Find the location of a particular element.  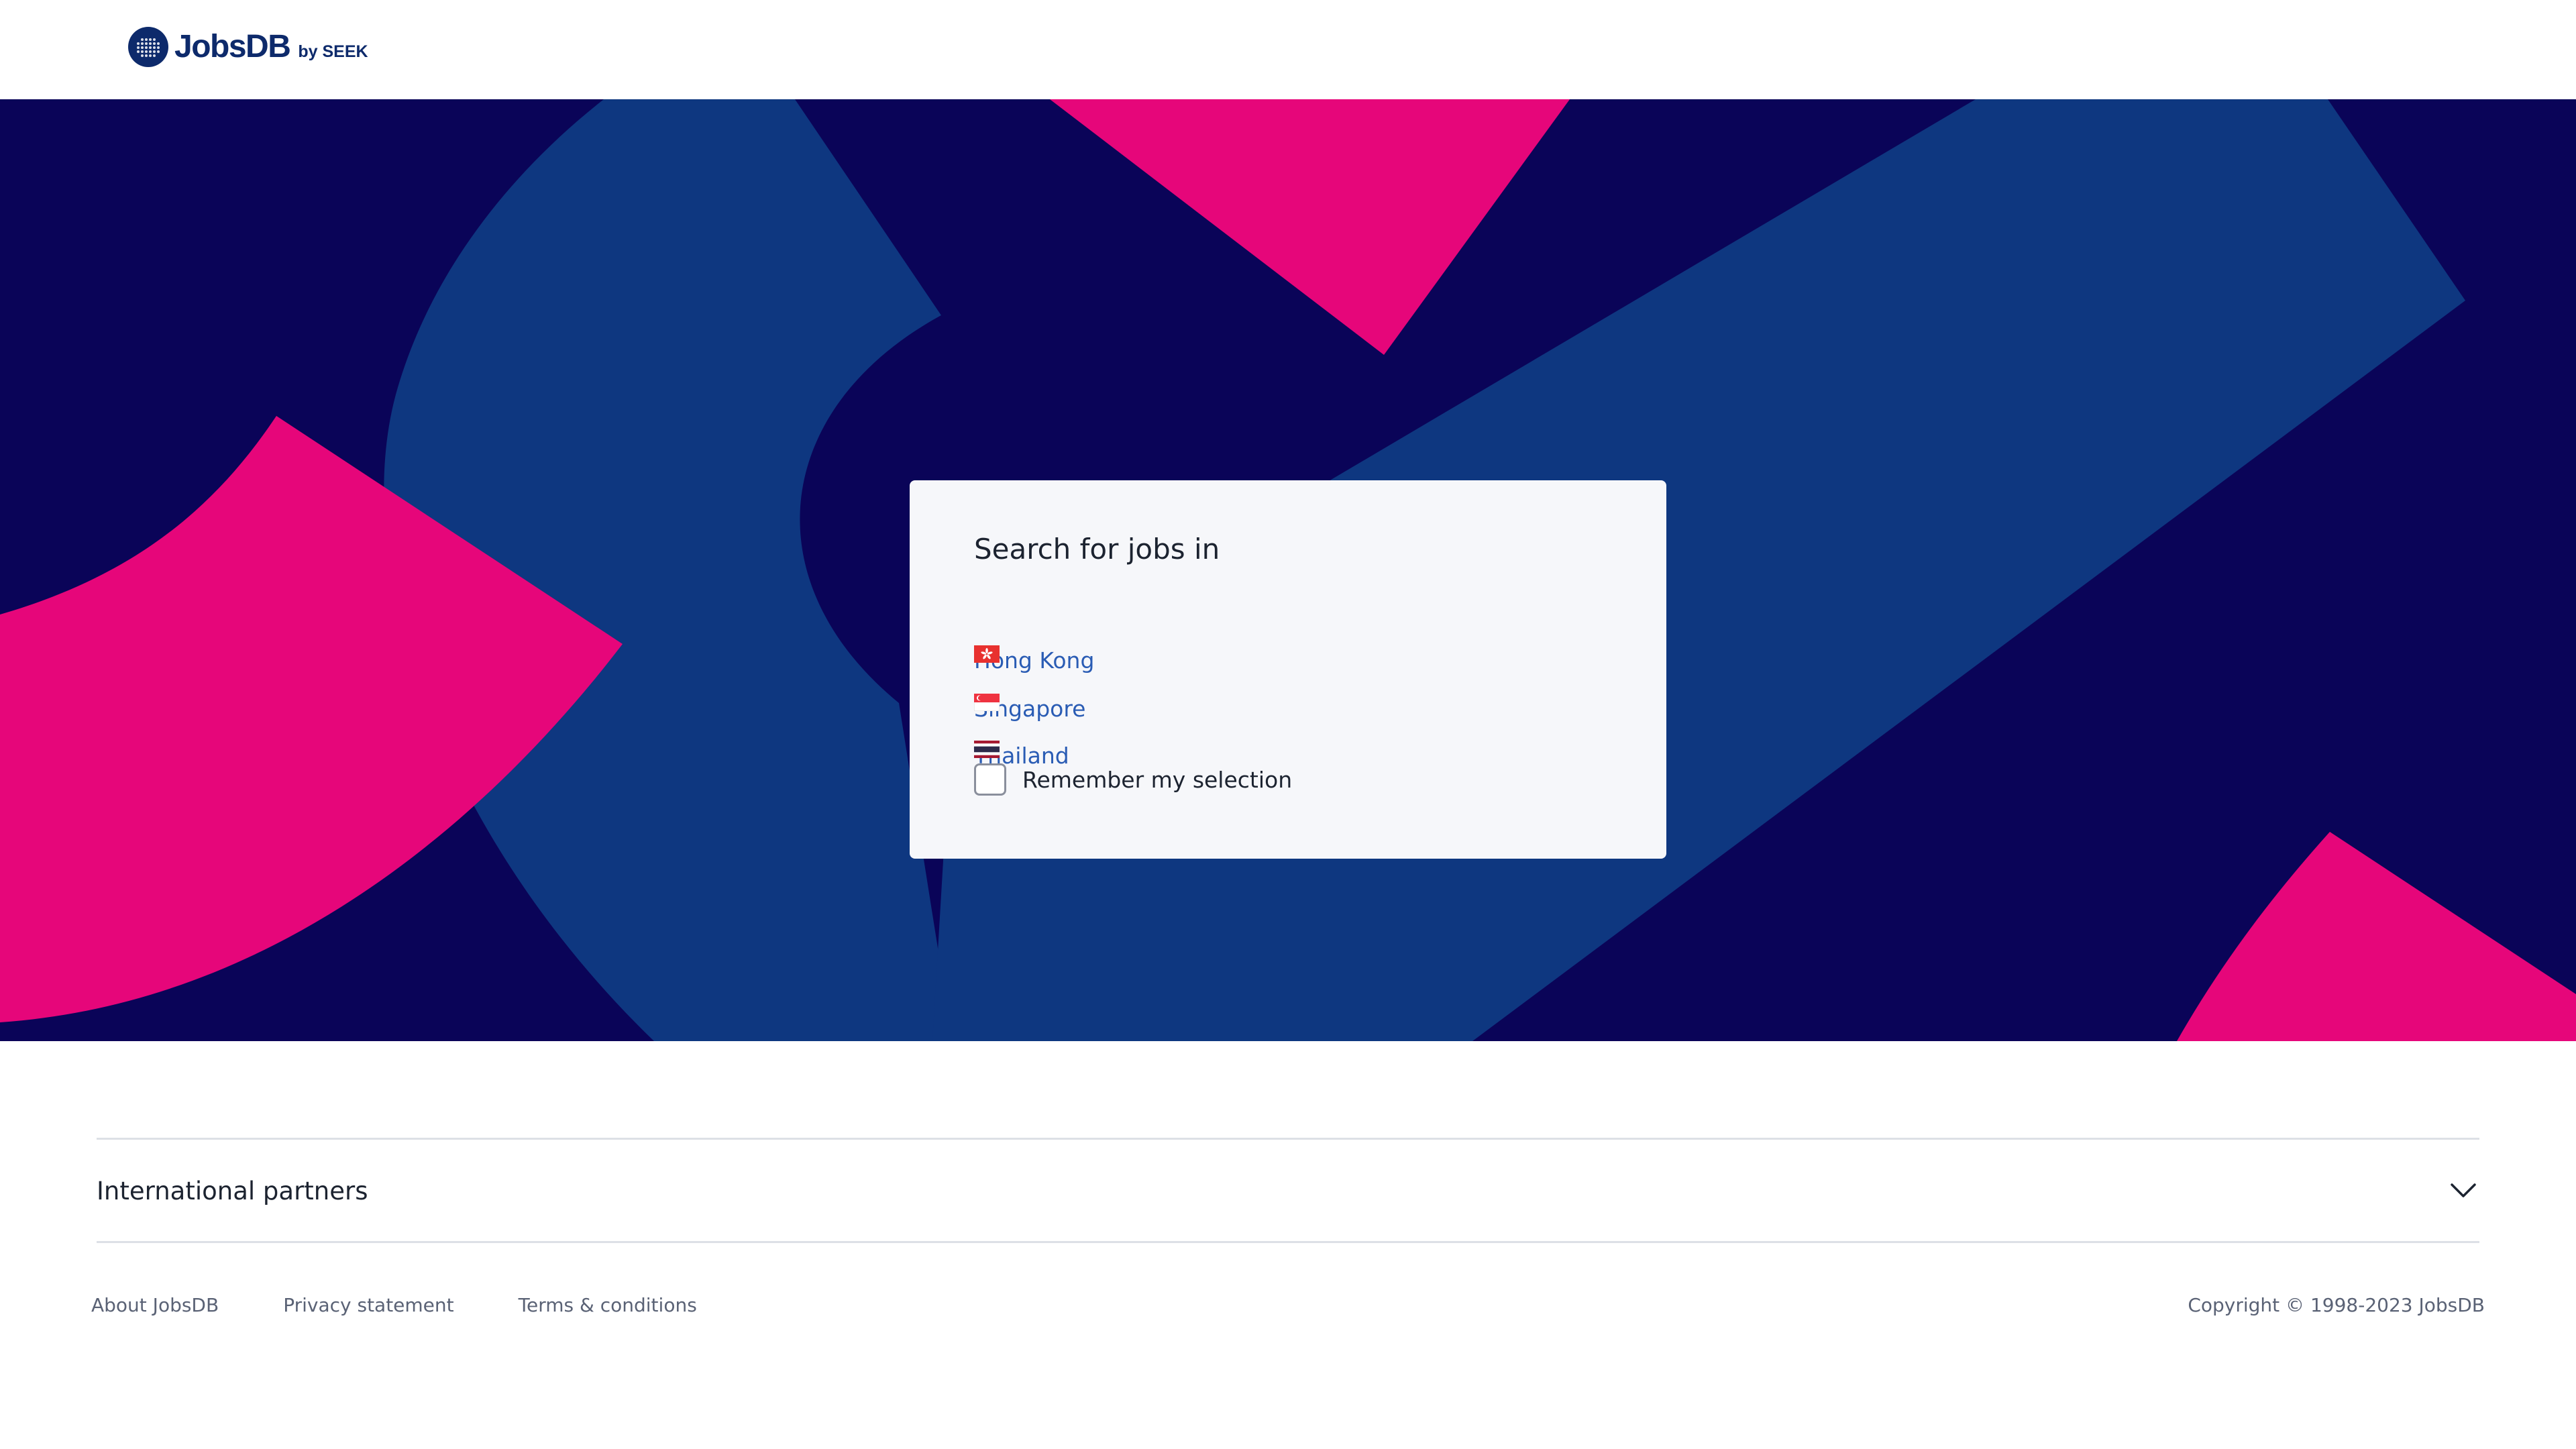

site-header: JobsDB by SEEK is located at coordinates (1288, 49).